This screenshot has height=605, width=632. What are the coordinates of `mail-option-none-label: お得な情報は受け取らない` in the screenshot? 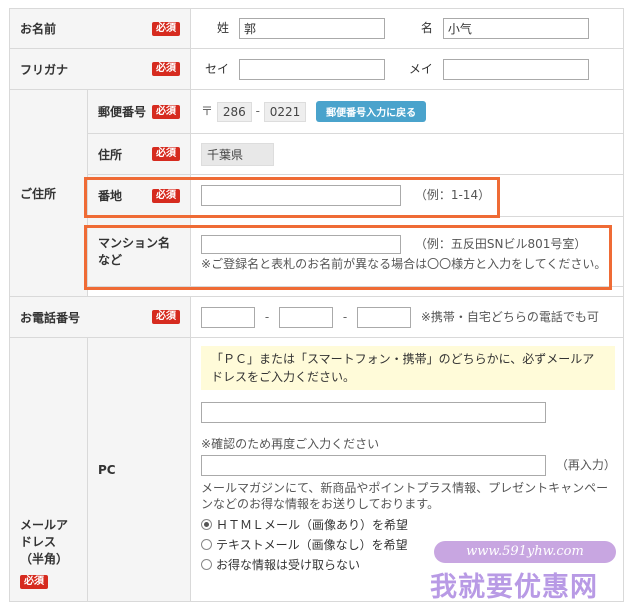 It's located at (288, 565).